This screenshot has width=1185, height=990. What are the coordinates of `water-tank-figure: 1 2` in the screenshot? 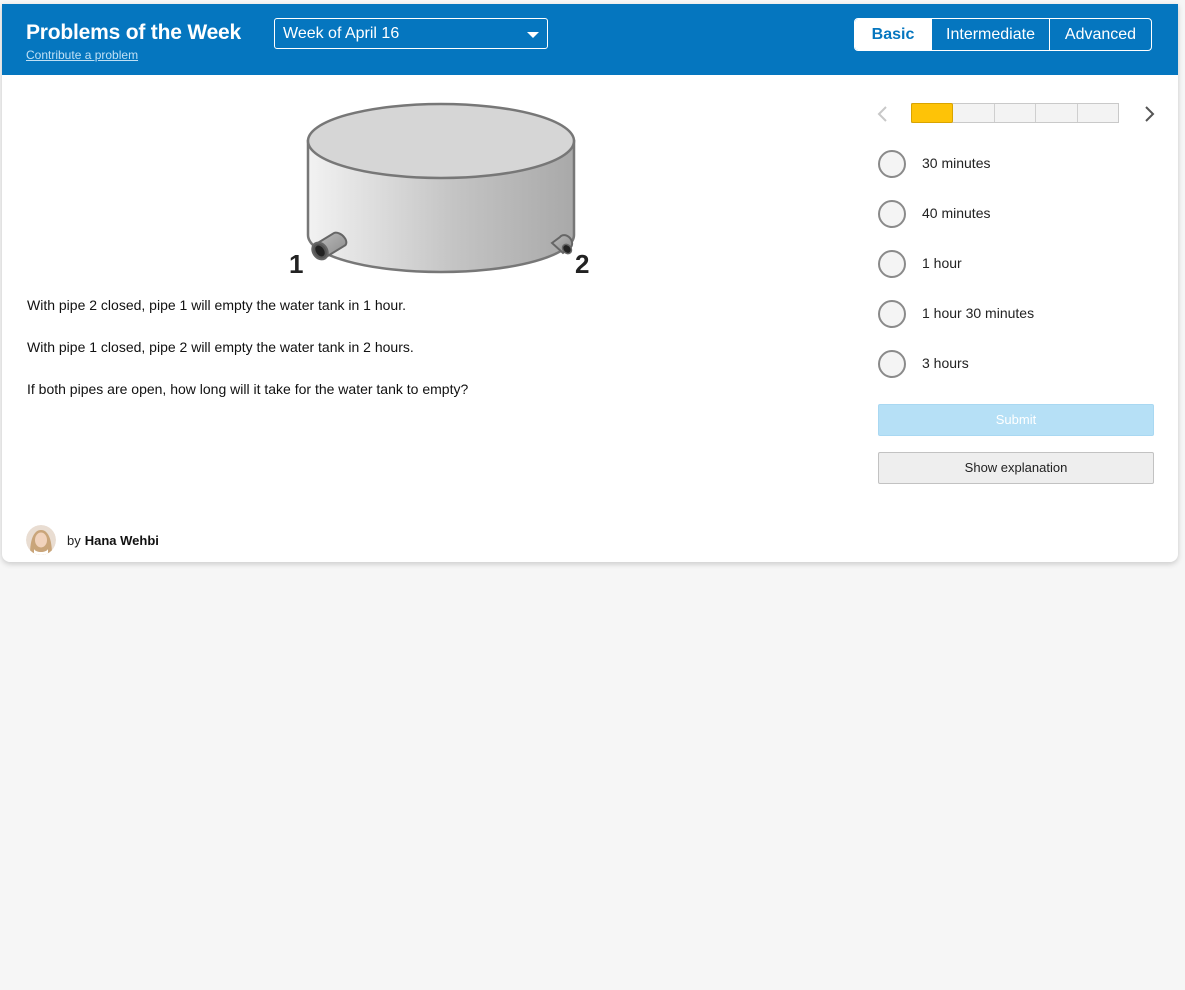 It's located at (437, 191).